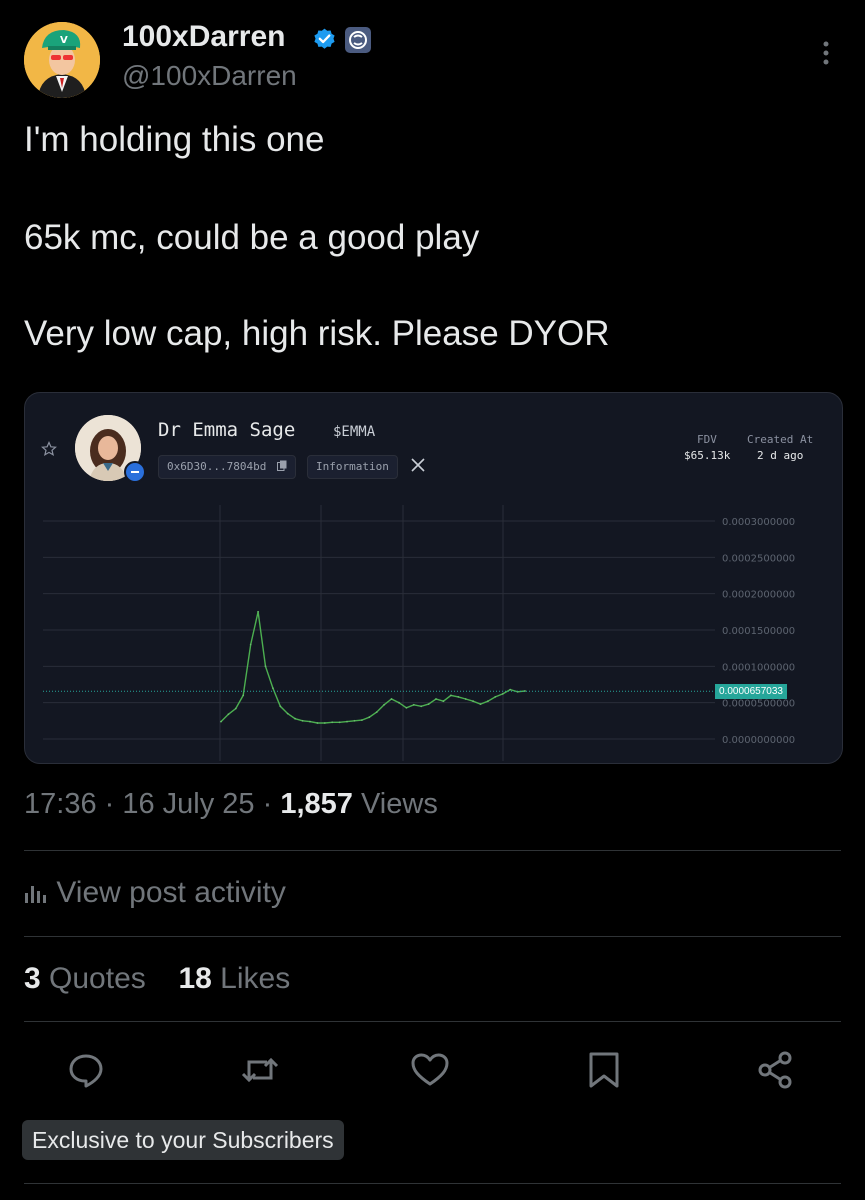 The image size is (865, 1200). I want to click on post-meta: 17:36 · 16 July 25 · 1,857 Views, so click(231, 804).